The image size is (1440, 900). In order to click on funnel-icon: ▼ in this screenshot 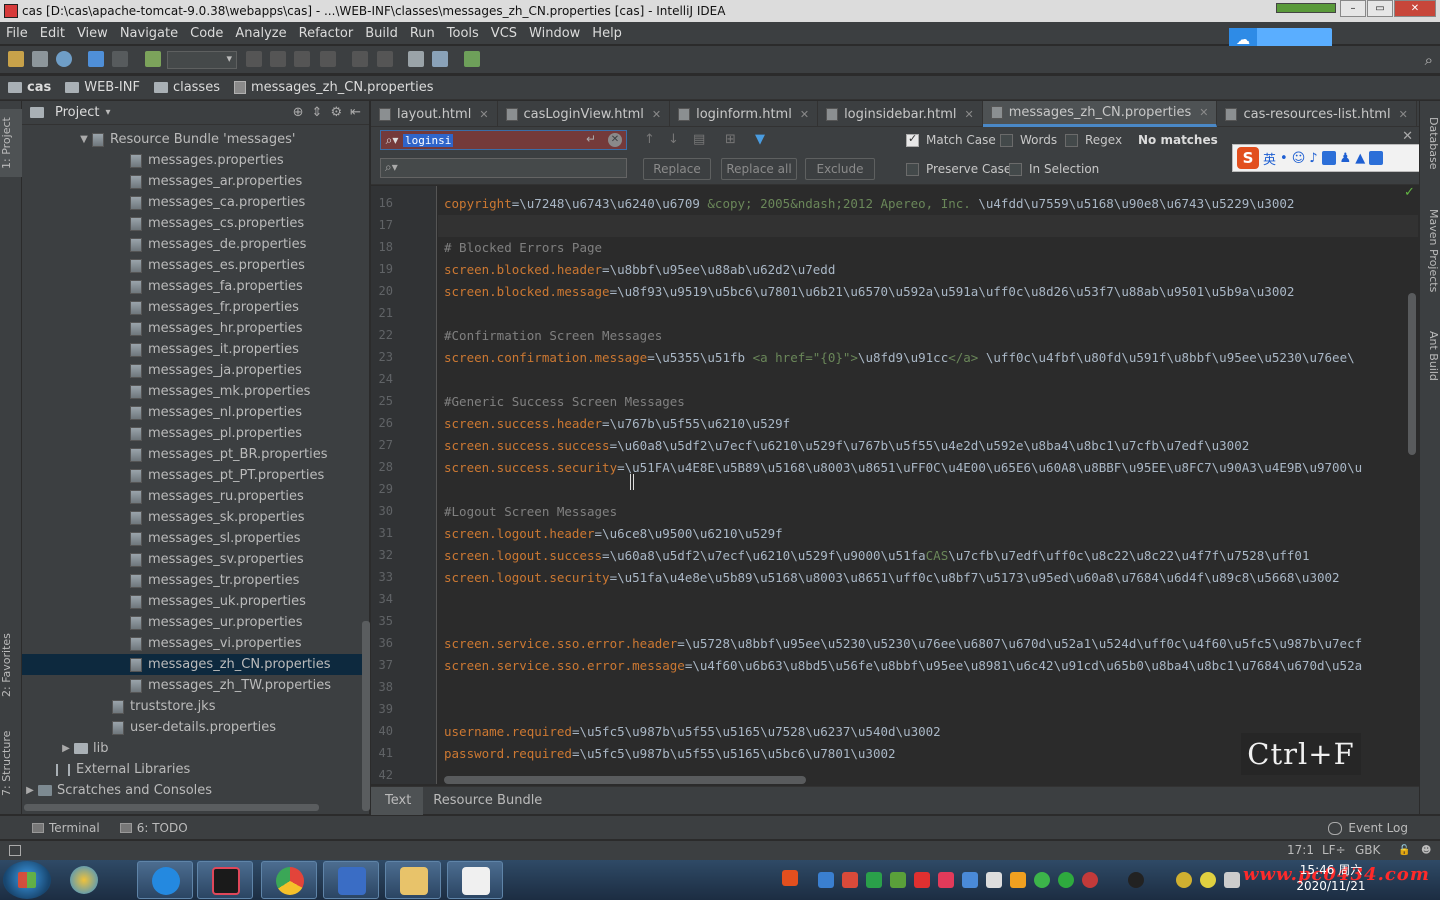, I will do `click(760, 139)`.